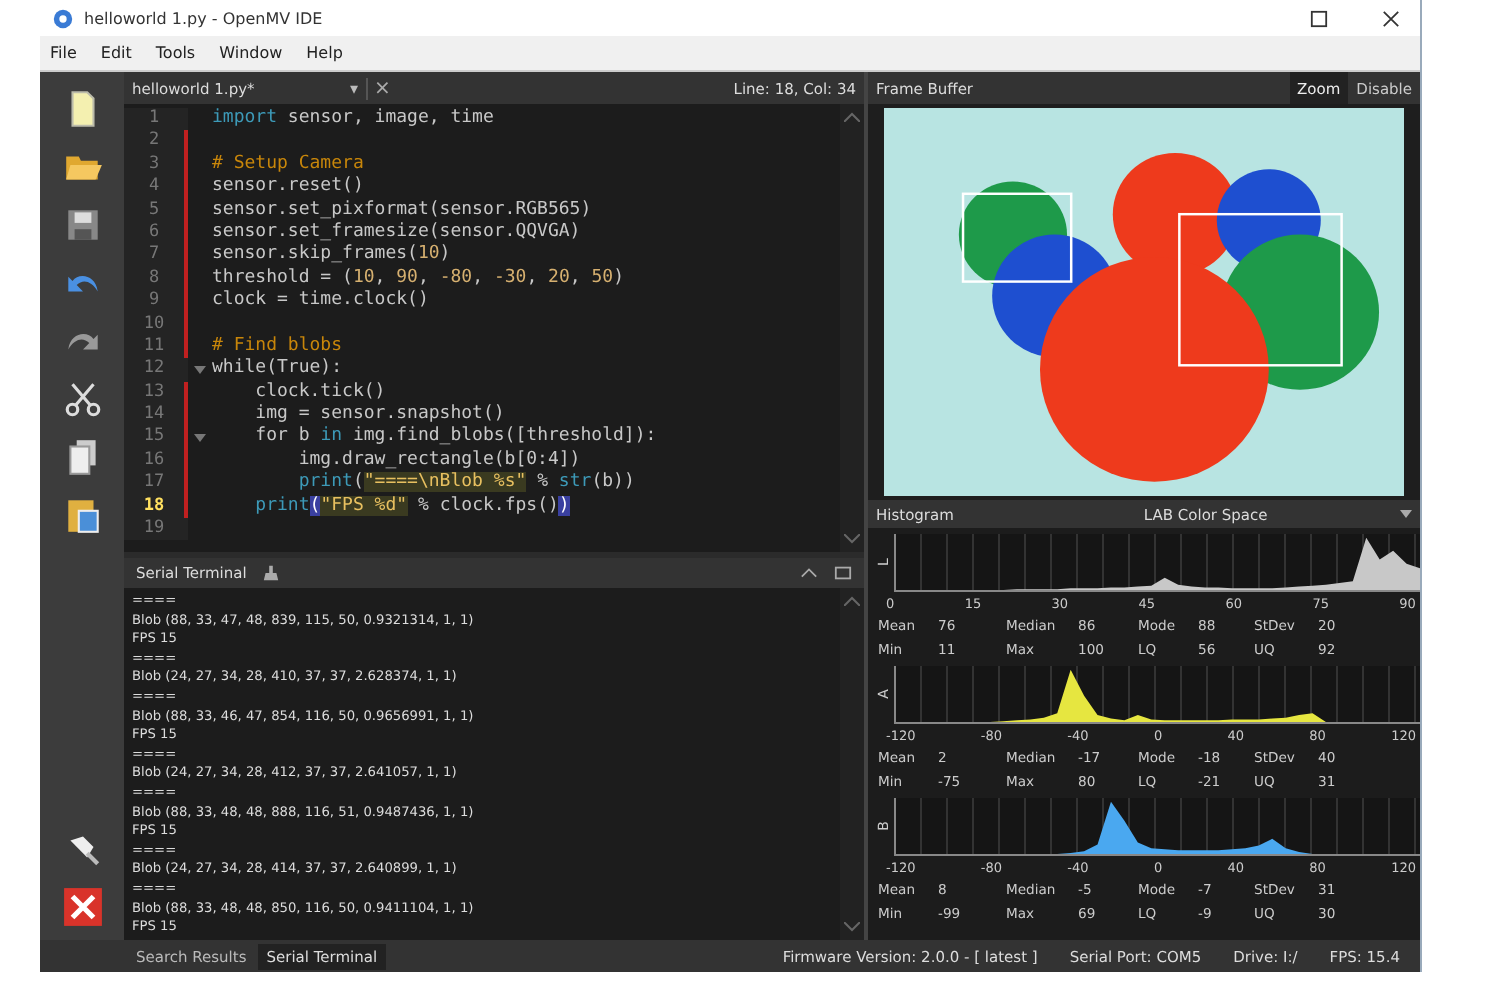  What do you see at coordinates (354, 88) in the screenshot?
I see `tab-menu-button: ▾` at bounding box center [354, 88].